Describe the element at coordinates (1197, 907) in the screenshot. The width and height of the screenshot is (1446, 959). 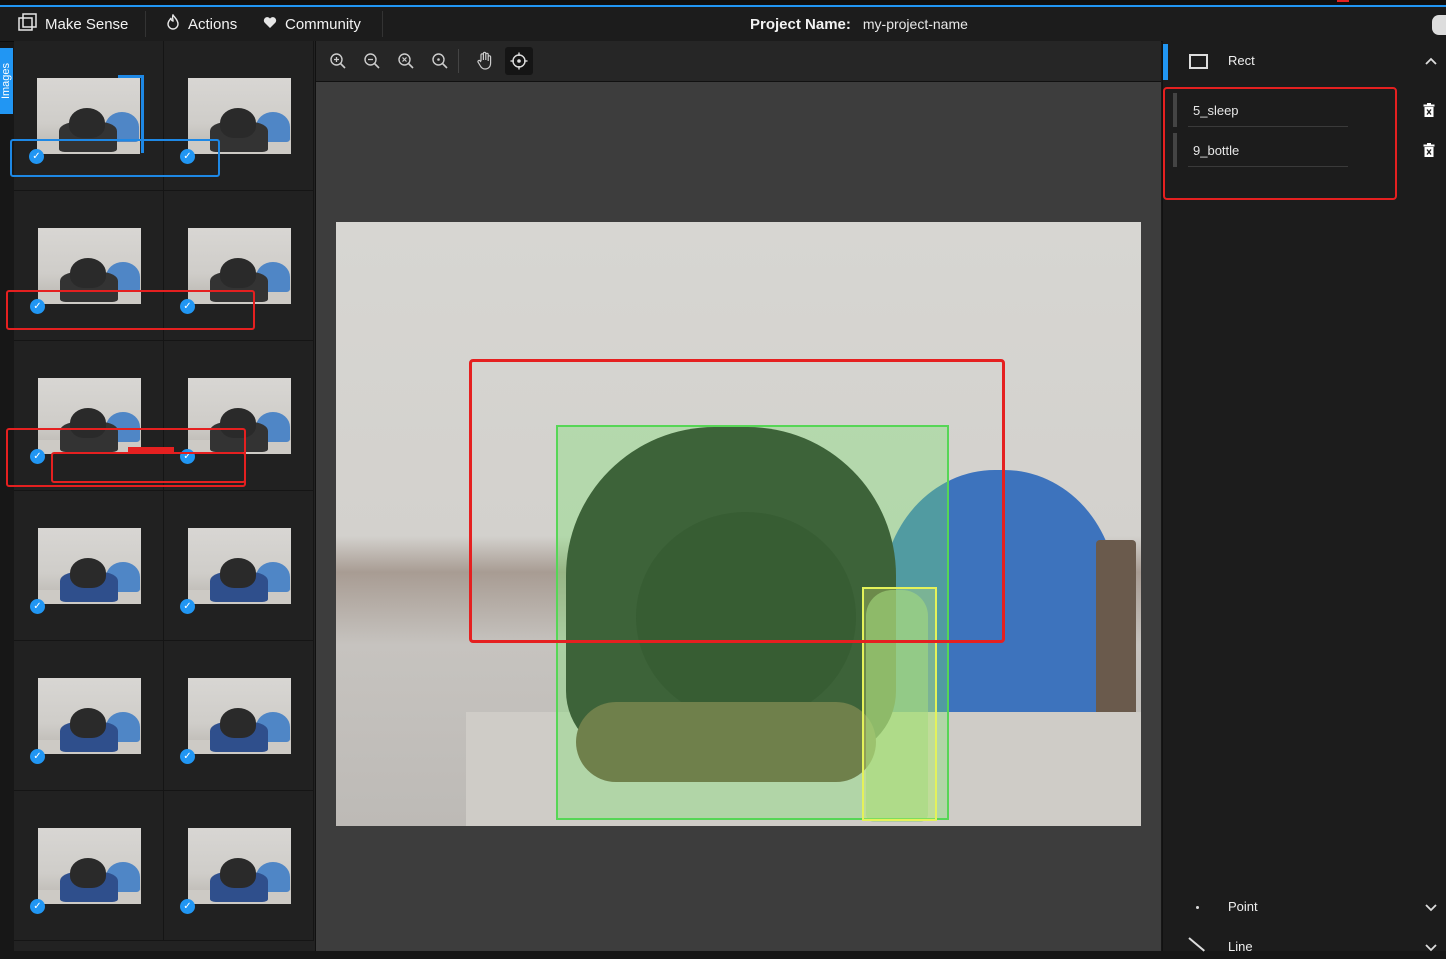
I see `point-icon` at that location.